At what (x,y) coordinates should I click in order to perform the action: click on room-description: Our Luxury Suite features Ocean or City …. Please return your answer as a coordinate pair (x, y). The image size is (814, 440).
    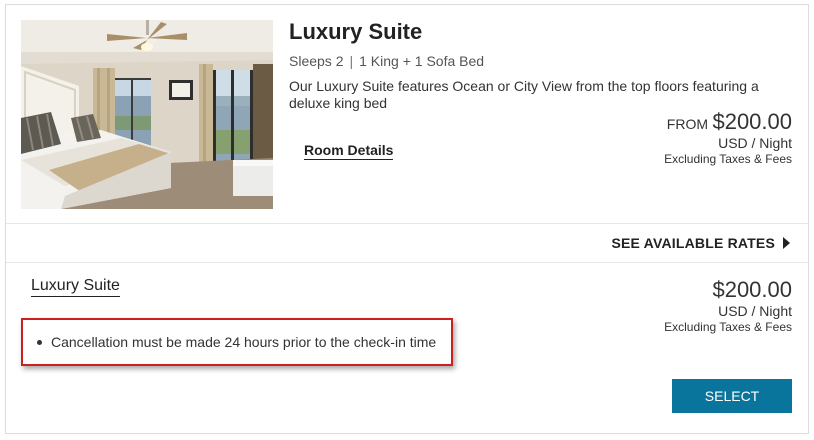
    Looking at the image, I should click on (524, 94).